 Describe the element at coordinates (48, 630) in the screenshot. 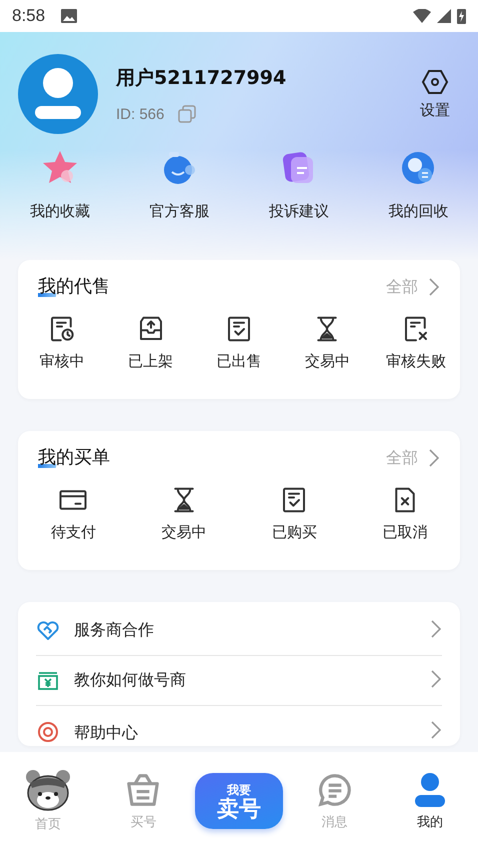

I see `handshake-icon` at that location.